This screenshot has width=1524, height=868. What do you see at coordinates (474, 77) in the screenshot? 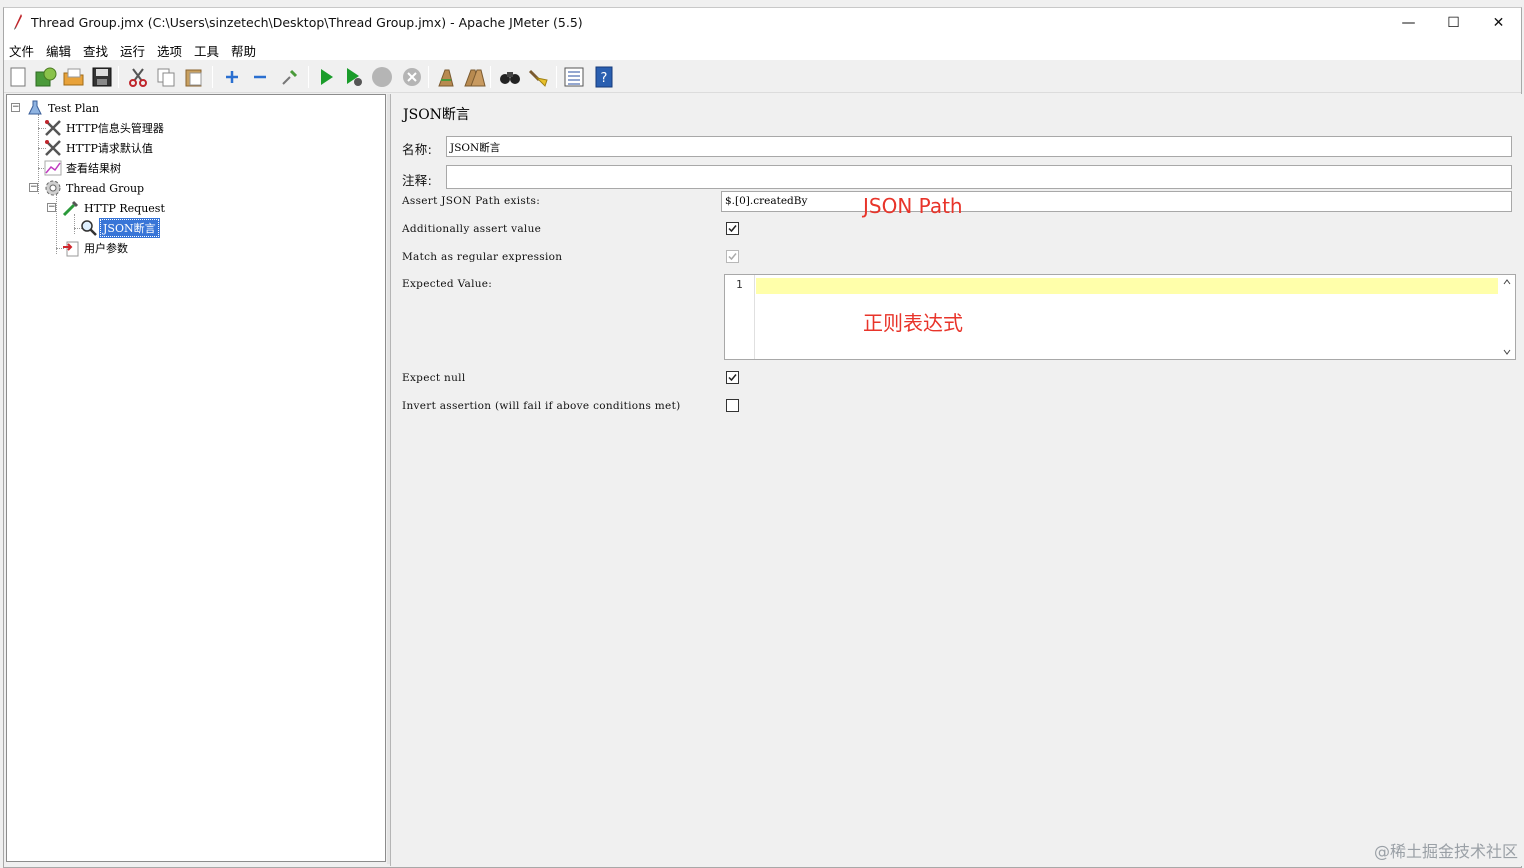
I see `clear-all-icon` at bounding box center [474, 77].